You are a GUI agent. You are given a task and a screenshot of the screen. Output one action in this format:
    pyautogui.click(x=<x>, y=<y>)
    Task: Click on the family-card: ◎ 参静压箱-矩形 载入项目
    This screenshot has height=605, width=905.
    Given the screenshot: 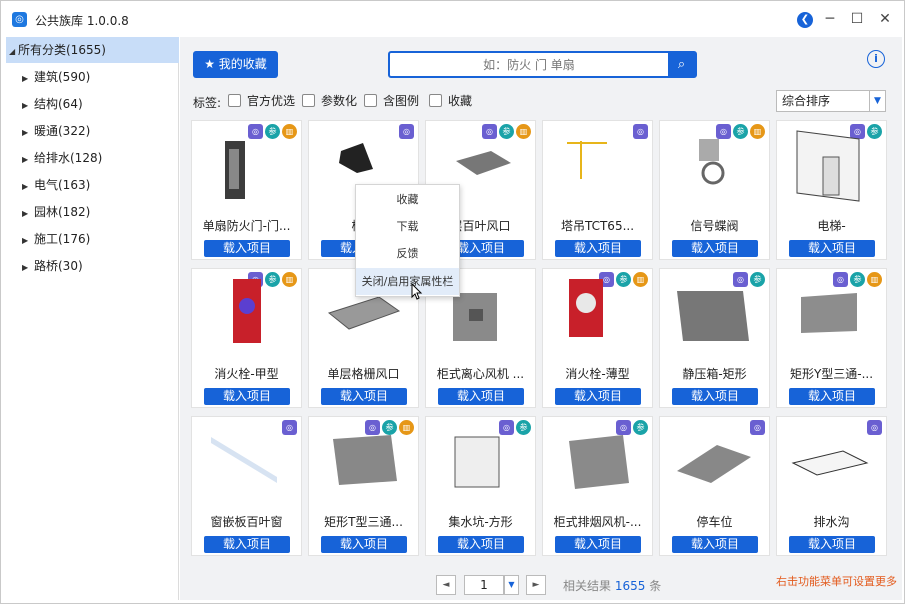 What is the action you would take?
    pyautogui.click(x=714, y=338)
    